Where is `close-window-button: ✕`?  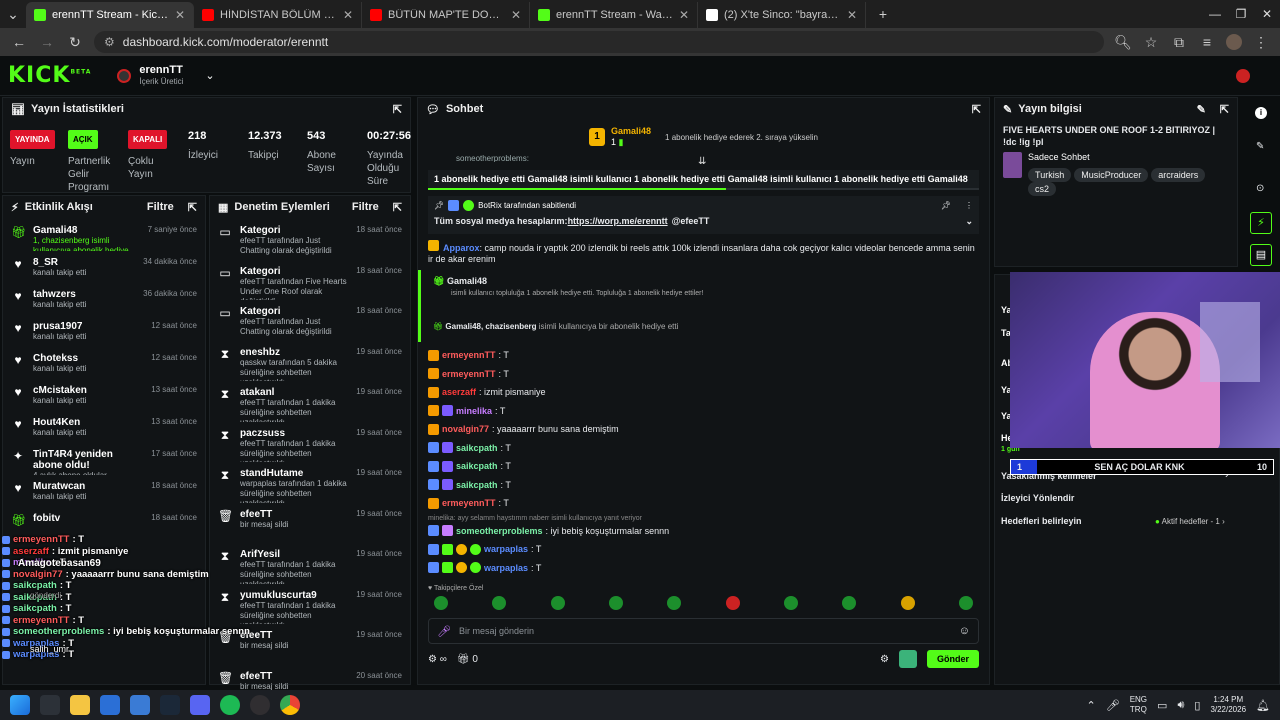
close-window-button: ✕ is located at coordinates (1267, 14).